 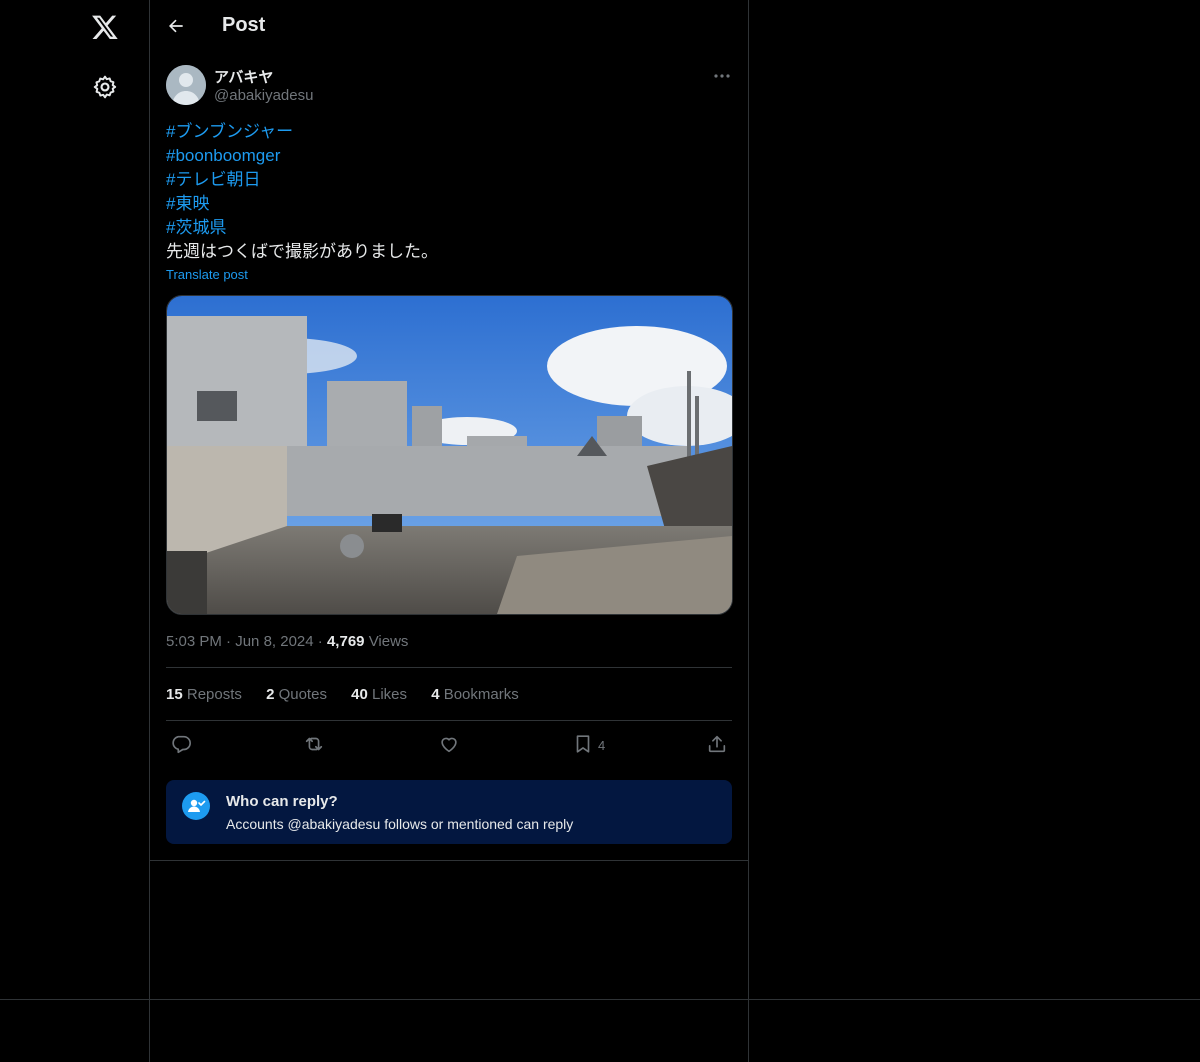 I want to click on avatar, so click(x=186, y=85).